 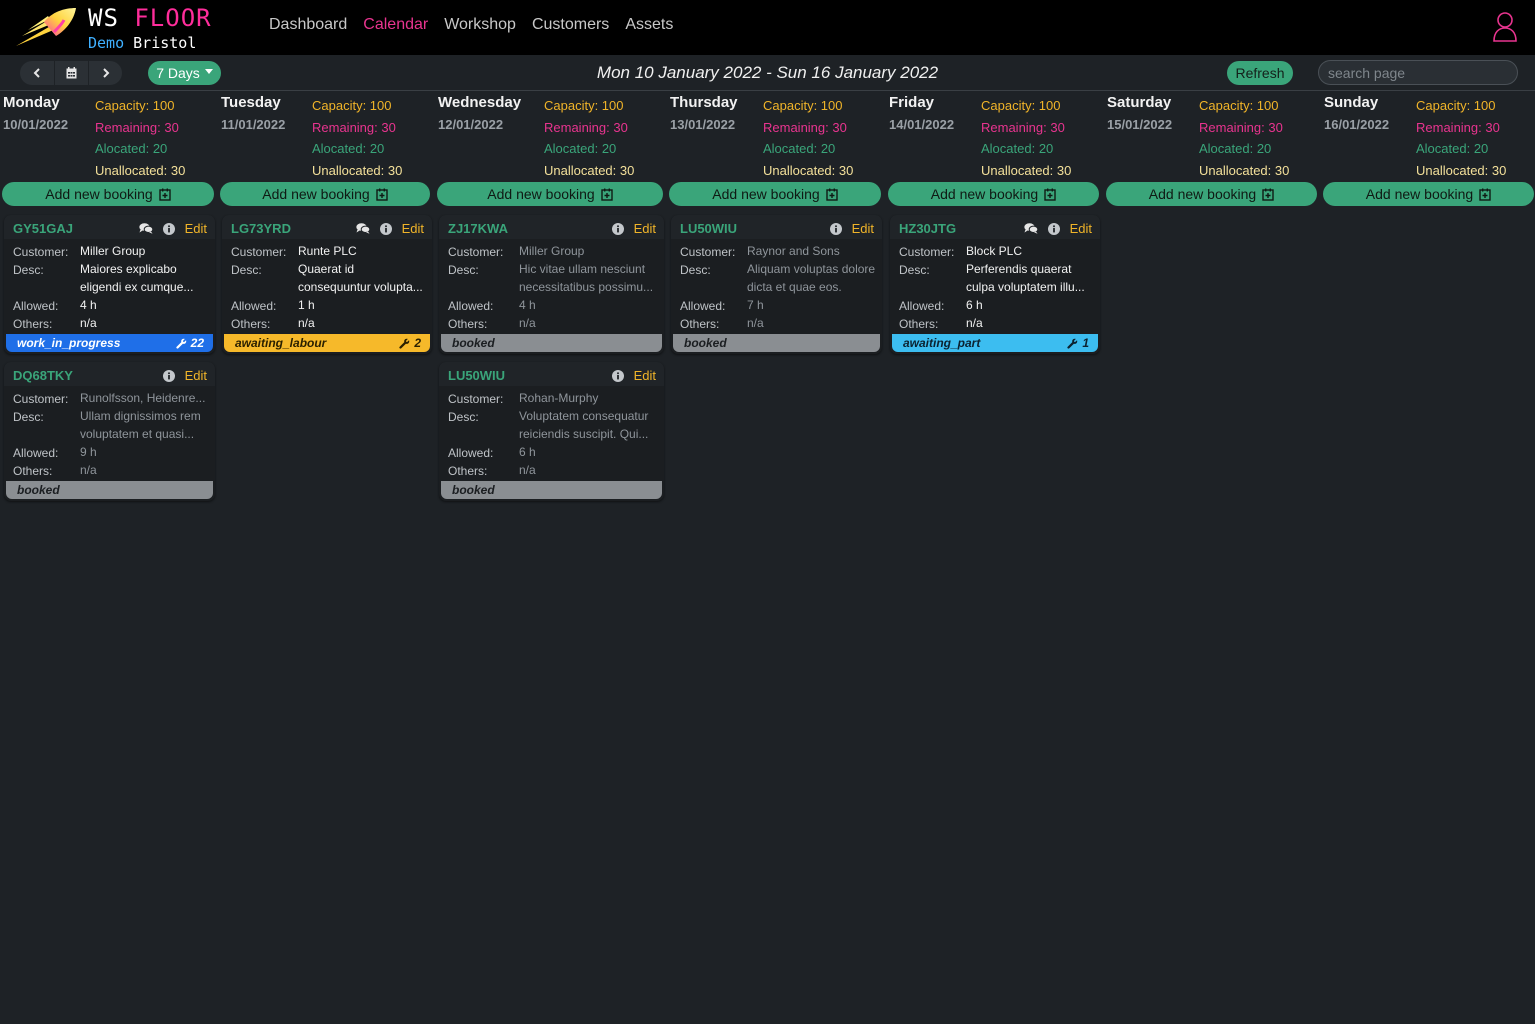 What do you see at coordinates (703, 306) in the screenshot?
I see `allowed-label: Allowed:` at bounding box center [703, 306].